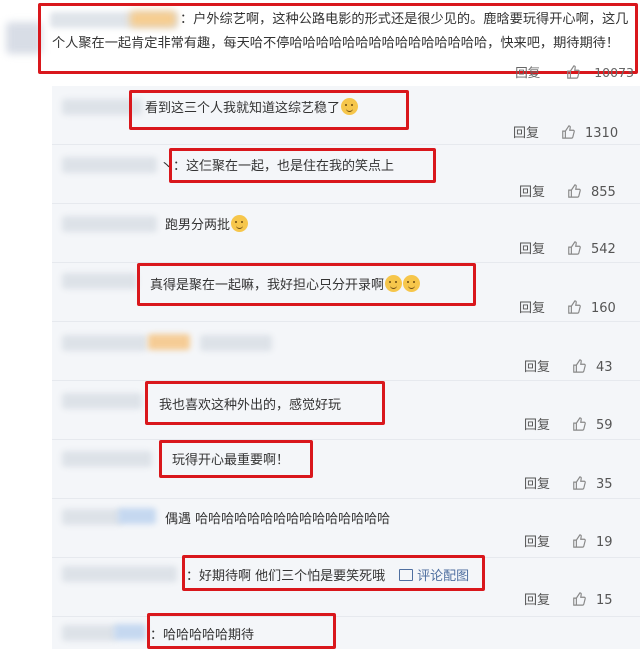 The height and width of the screenshot is (649, 640). I want to click on list-item: ：好期待啊 他们三个怕是要笑死哦 评论配图 回复 15, so click(346, 585).